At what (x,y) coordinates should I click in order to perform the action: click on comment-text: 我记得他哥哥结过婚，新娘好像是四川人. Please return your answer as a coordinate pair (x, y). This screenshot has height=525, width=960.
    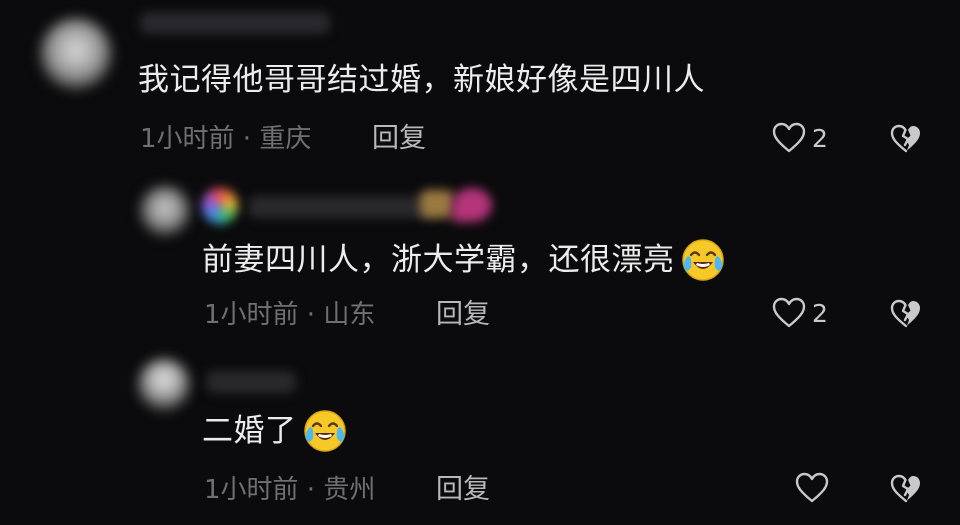
    Looking at the image, I should click on (421, 80).